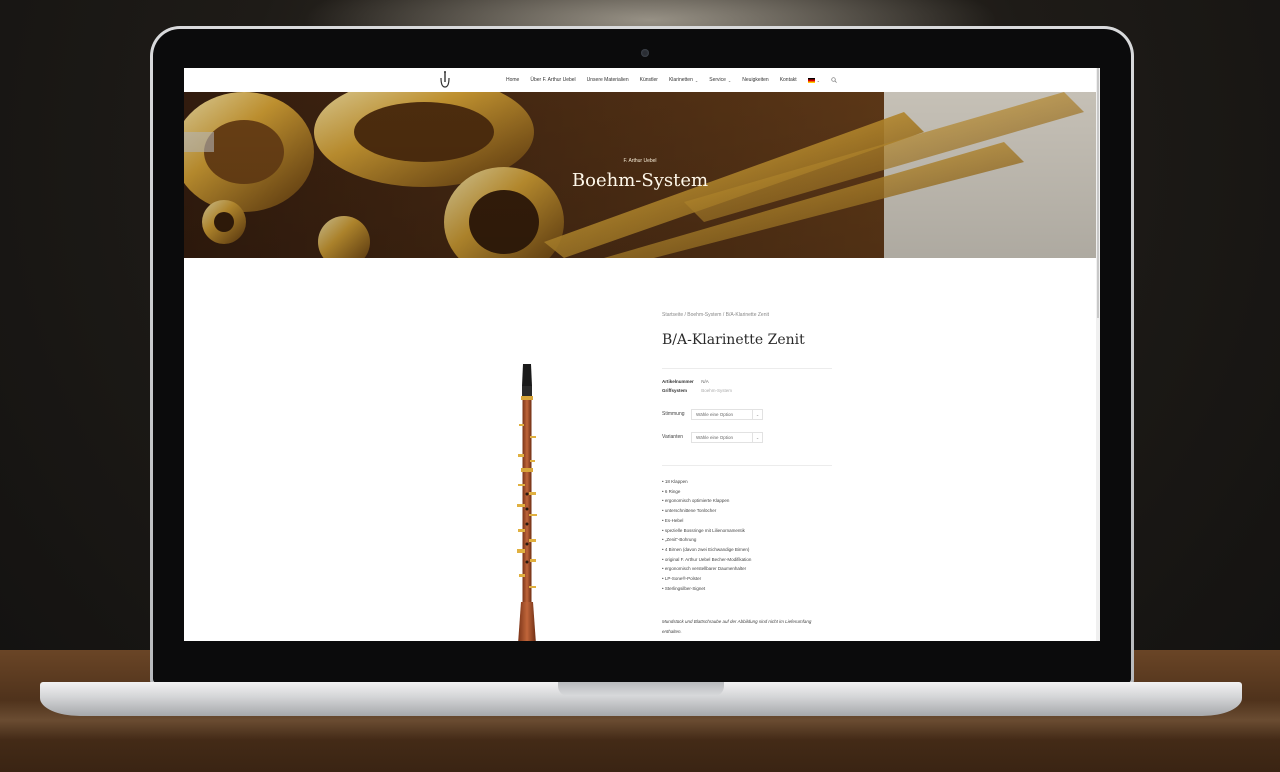 This screenshot has height=772, width=1280. I want to click on list-item: • Es-Hebel, so click(673, 520).